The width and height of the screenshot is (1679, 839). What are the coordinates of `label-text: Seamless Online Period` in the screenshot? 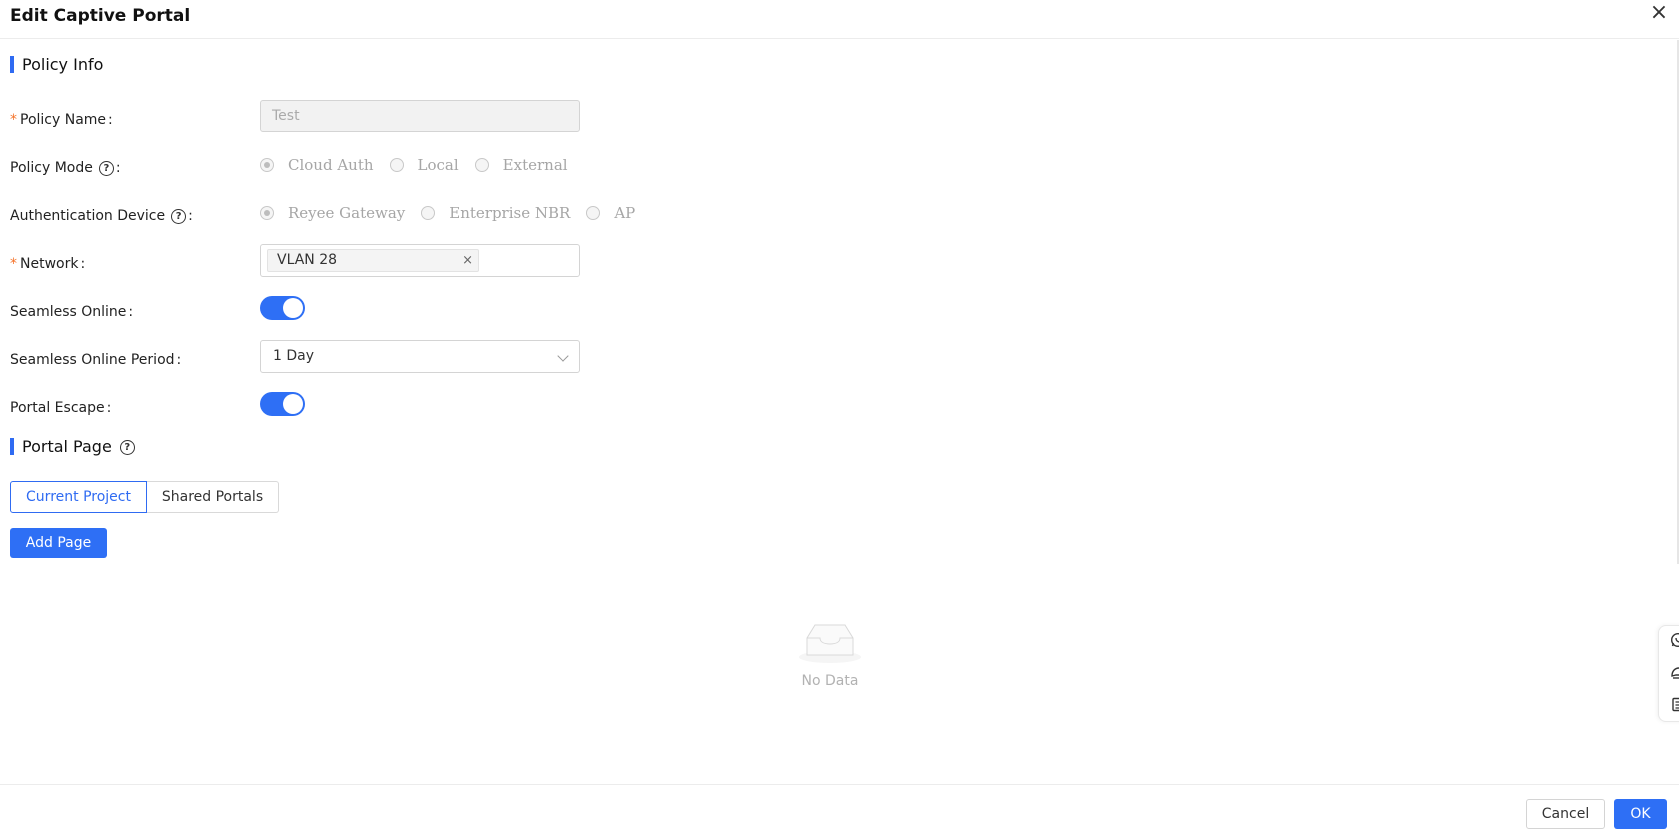 It's located at (92, 360).